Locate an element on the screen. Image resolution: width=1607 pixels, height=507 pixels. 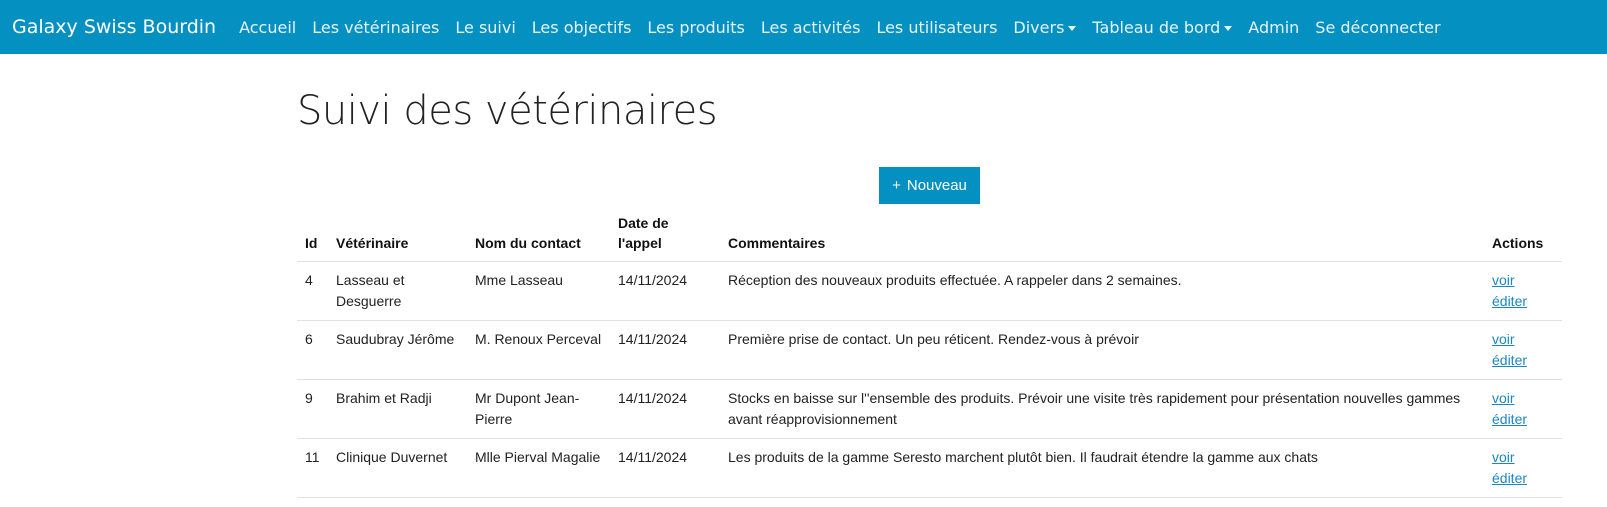
nav-divers-label: Divers is located at coordinates (1039, 27).